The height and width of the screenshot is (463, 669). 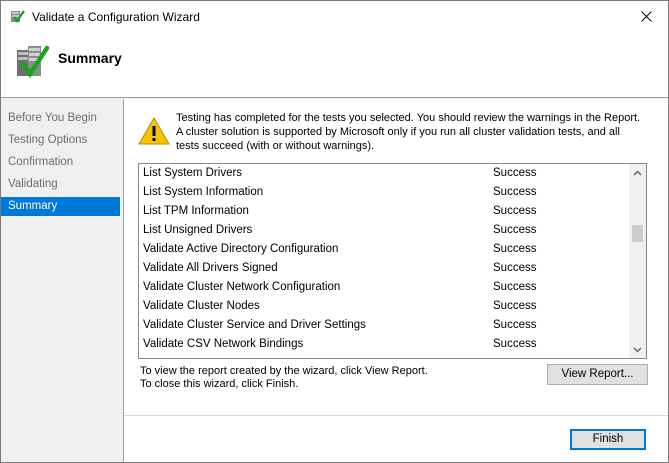 I want to click on test-name: Validate Cluster Nodes, so click(x=201, y=306).